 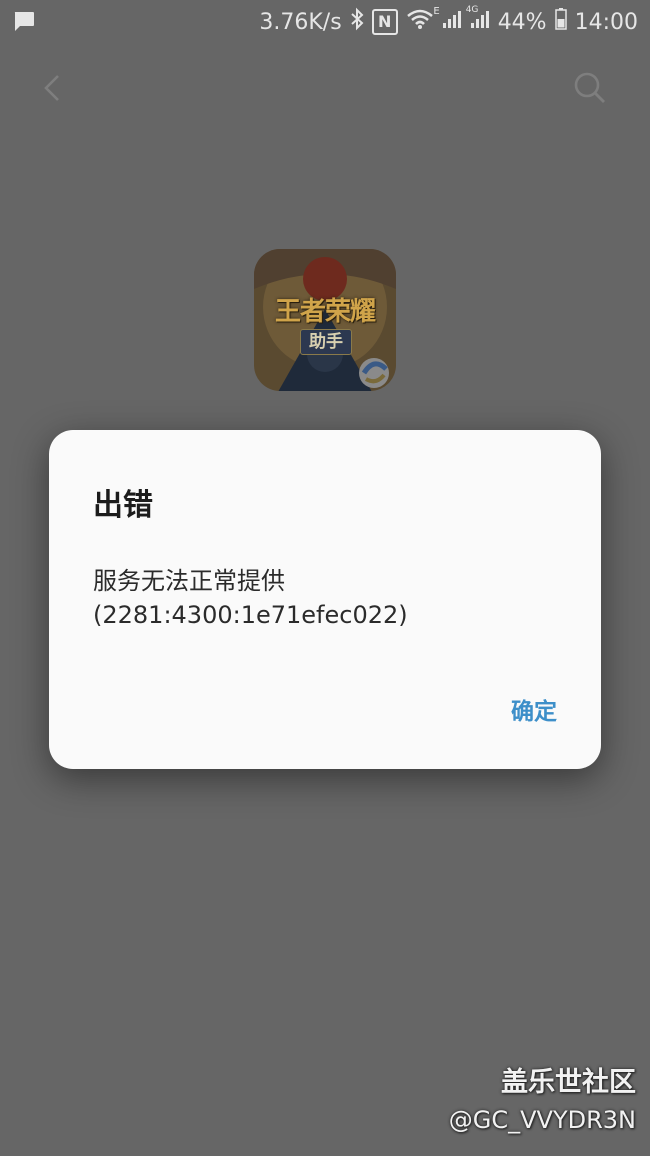 I want to click on dialog-message: 服务无法正常提供 (2281:4300:1e71efec022), so click(x=250, y=598).